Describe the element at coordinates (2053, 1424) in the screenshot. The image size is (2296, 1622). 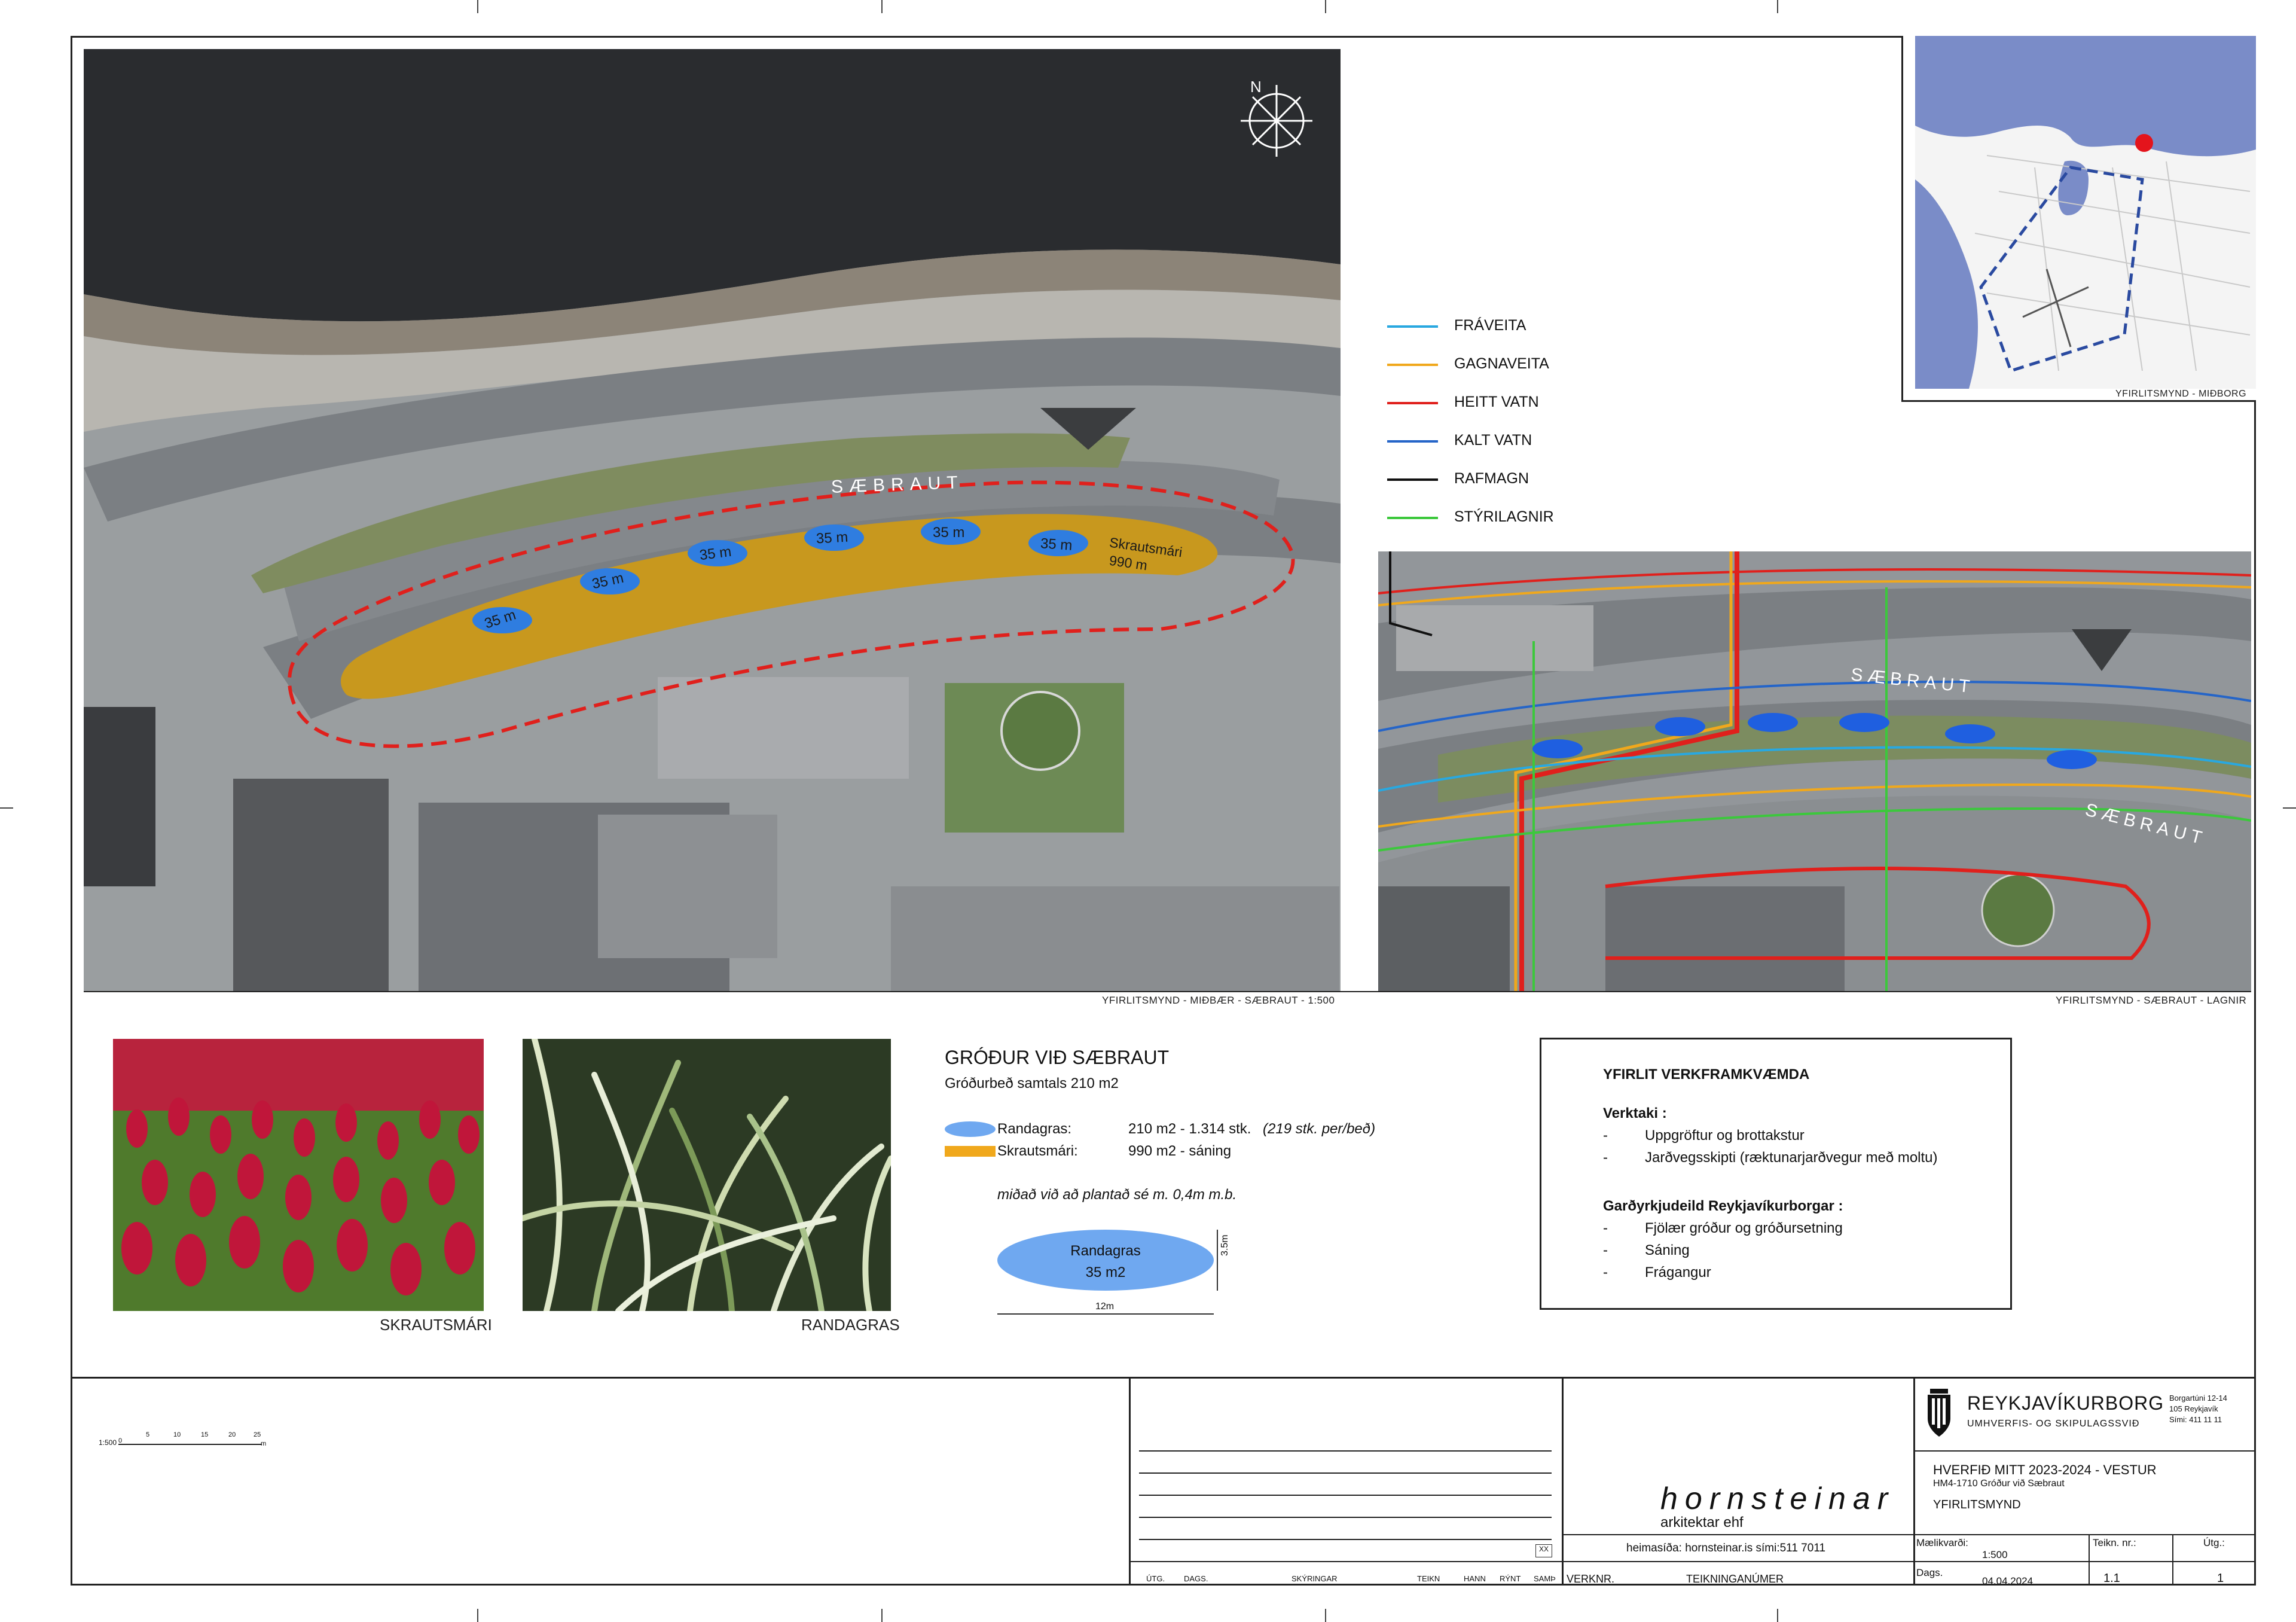
I see `org-department: UMHVERFIS- OG SKIPULAGSSVIÐ` at that location.